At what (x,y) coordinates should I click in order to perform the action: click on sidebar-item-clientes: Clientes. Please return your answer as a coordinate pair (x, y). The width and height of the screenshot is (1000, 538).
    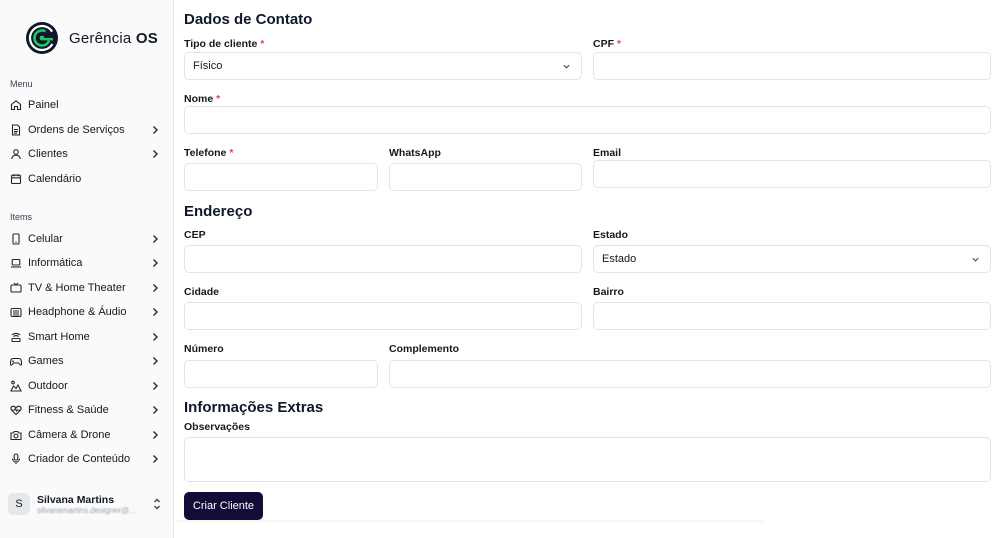
    Looking at the image, I should click on (85, 154).